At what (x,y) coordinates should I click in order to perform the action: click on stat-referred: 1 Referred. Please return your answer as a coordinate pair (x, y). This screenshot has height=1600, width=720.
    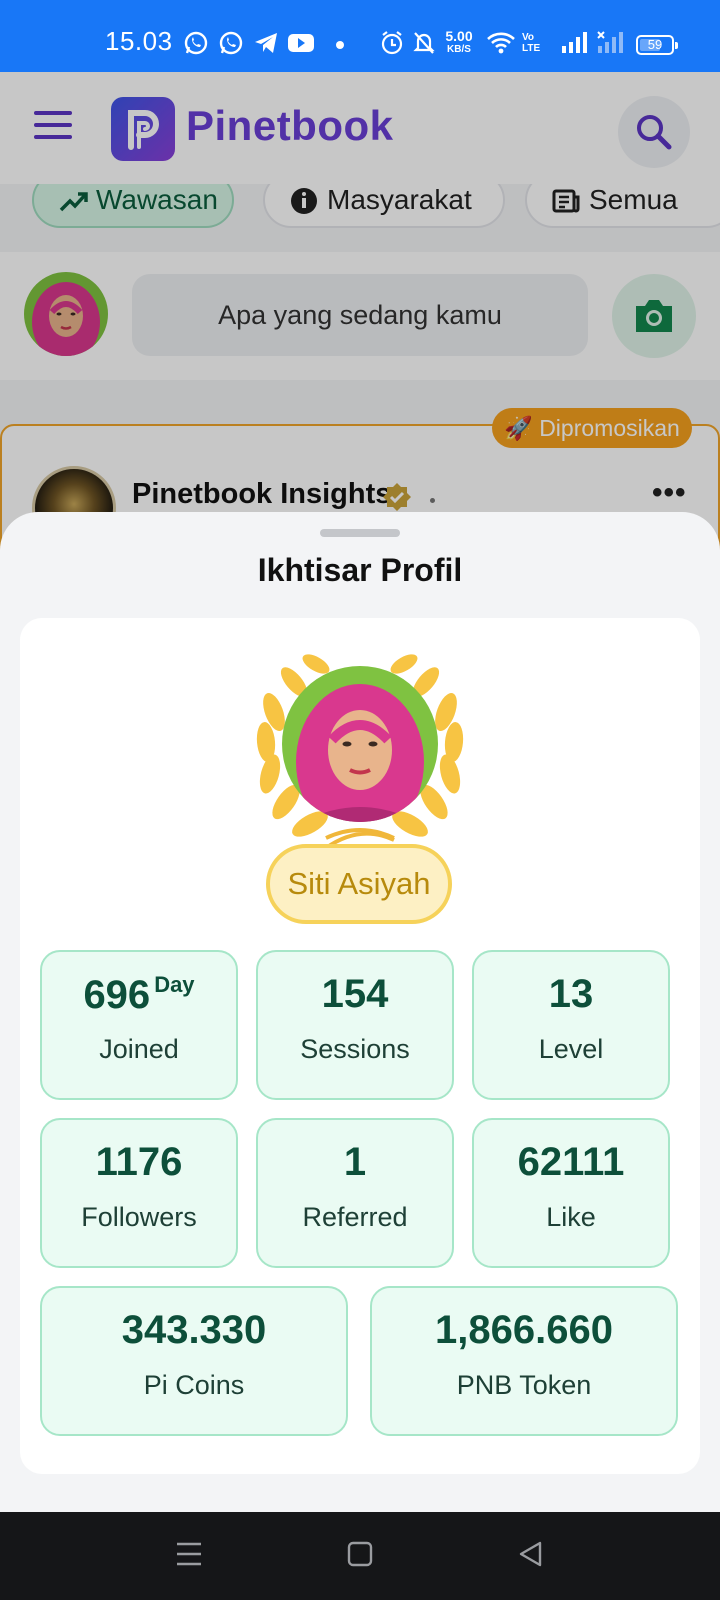
    Looking at the image, I should click on (355, 1193).